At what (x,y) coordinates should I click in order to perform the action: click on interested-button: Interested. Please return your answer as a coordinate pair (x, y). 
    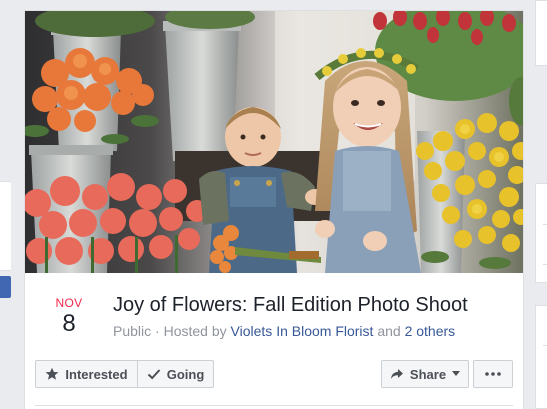
    Looking at the image, I should click on (86, 374).